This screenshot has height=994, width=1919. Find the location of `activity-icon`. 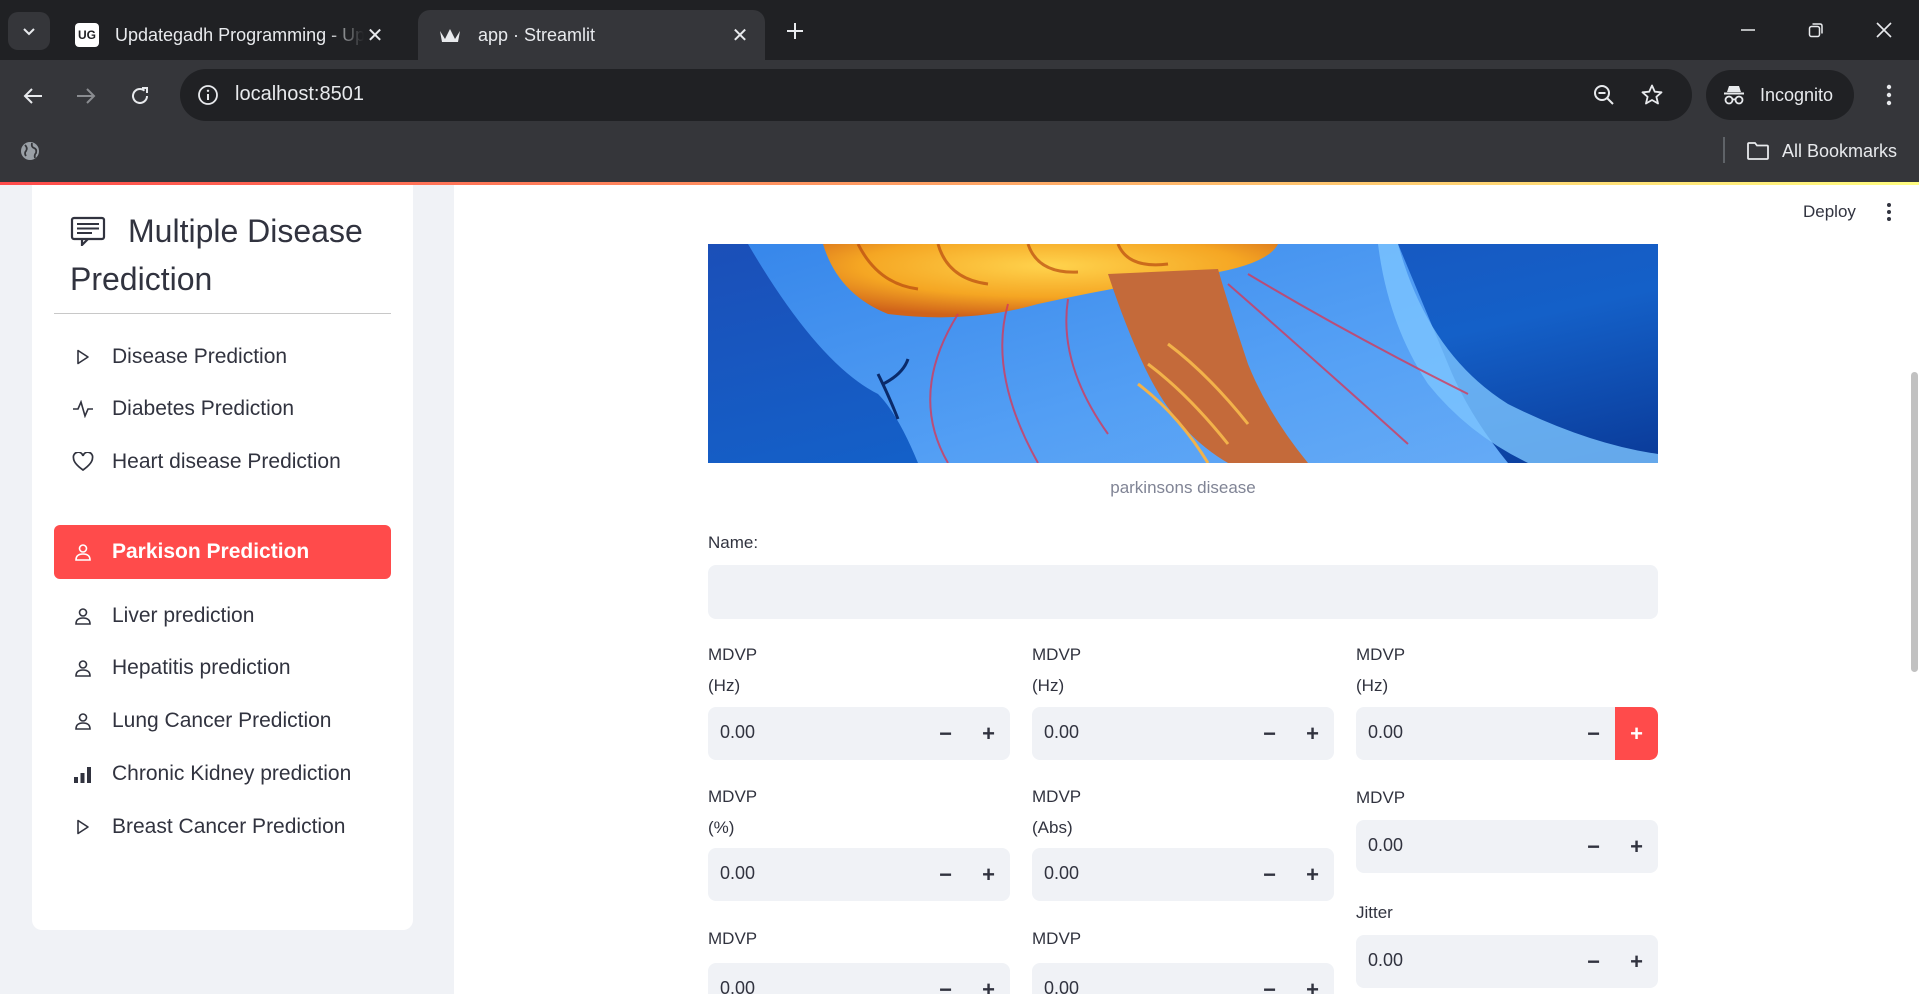

activity-icon is located at coordinates (83, 409).